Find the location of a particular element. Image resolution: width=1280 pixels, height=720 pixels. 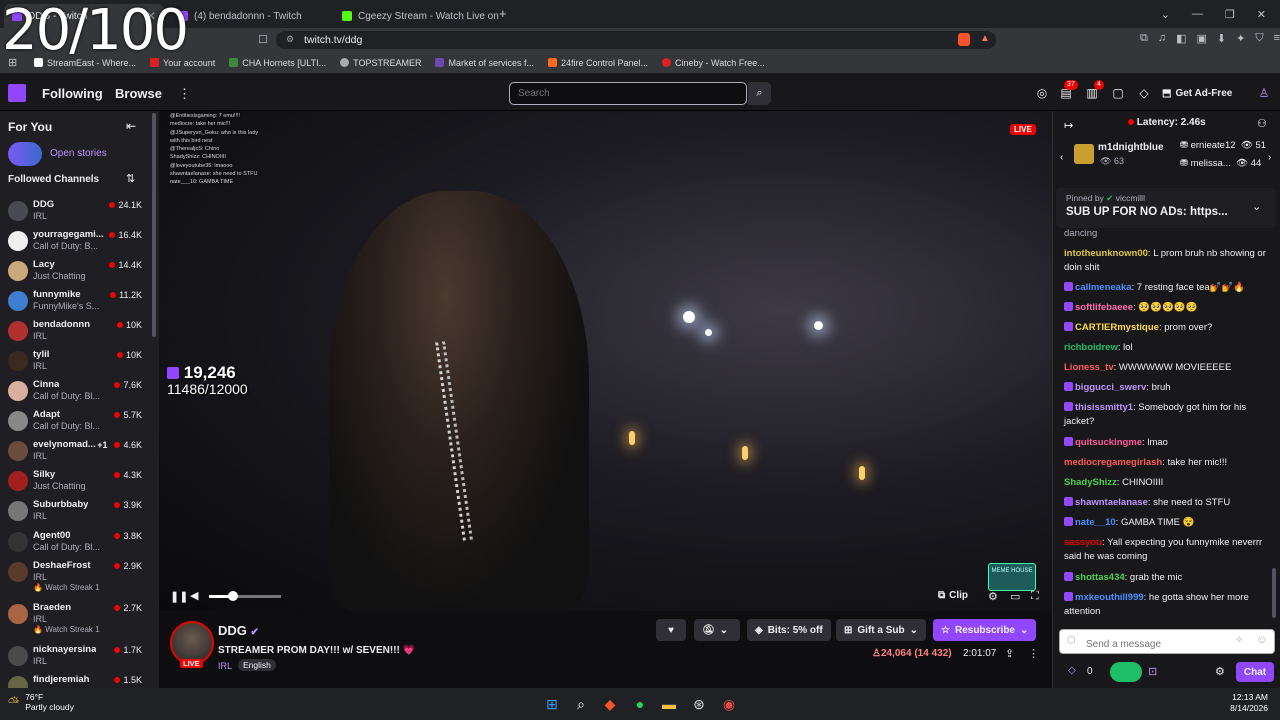

chat-username: shottas434 is located at coordinates (1100, 577).